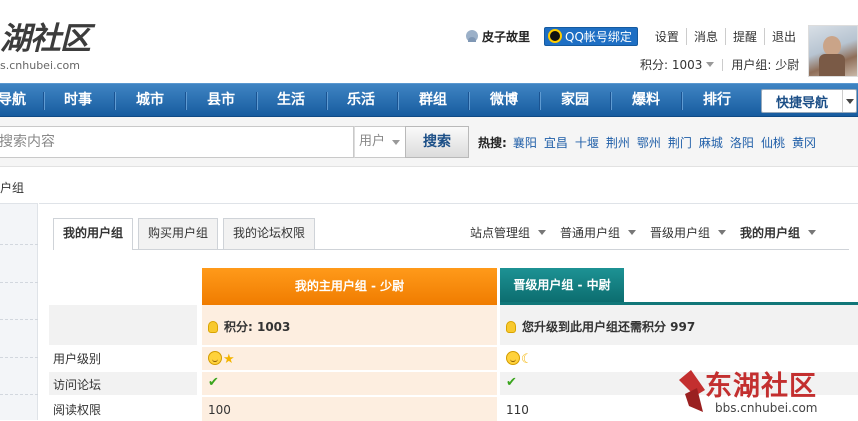  I want to click on nav-item-guide: 导航, so click(13, 100).